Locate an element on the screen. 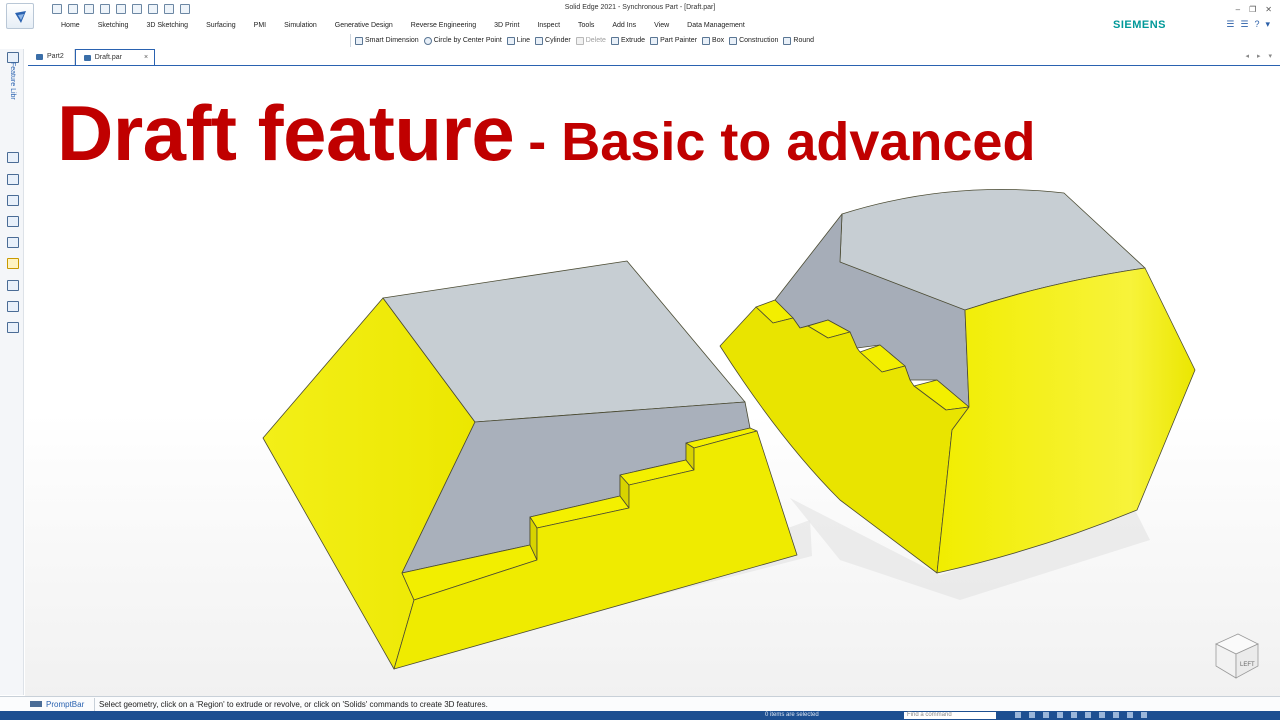  close-button: ✕ is located at coordinates (1268, 9).